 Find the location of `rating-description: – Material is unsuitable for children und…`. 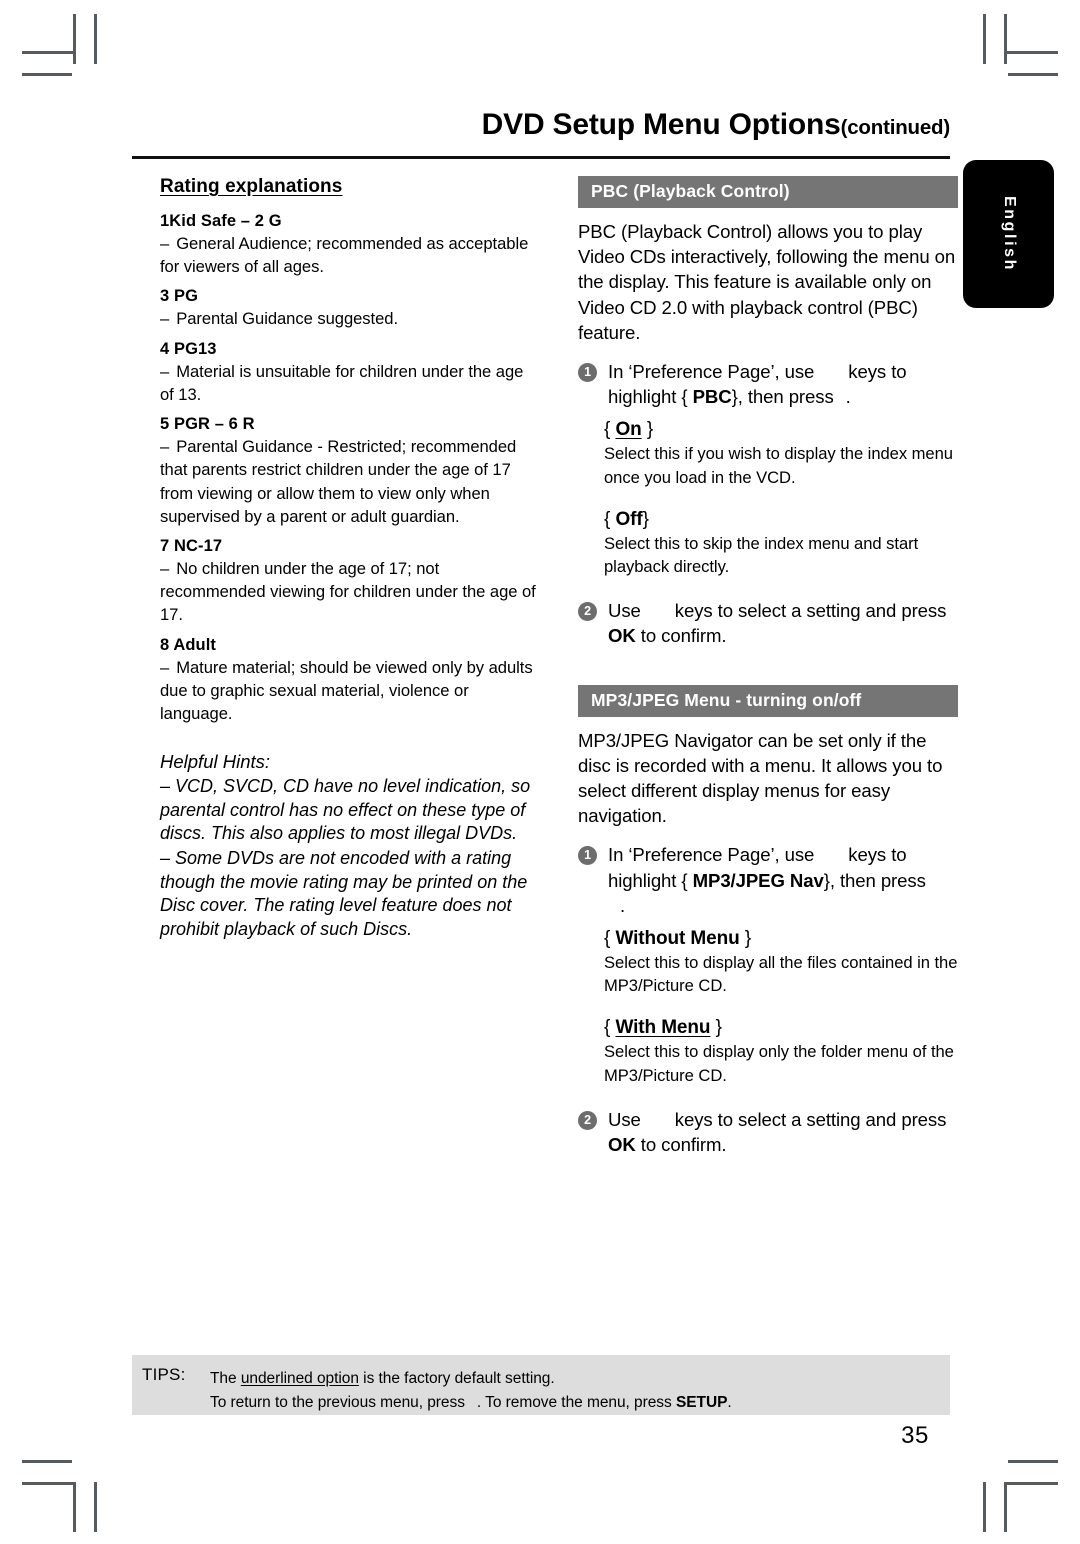

rating-description: – Material is unsuitable for children und… is located at coordinates (350, 383).